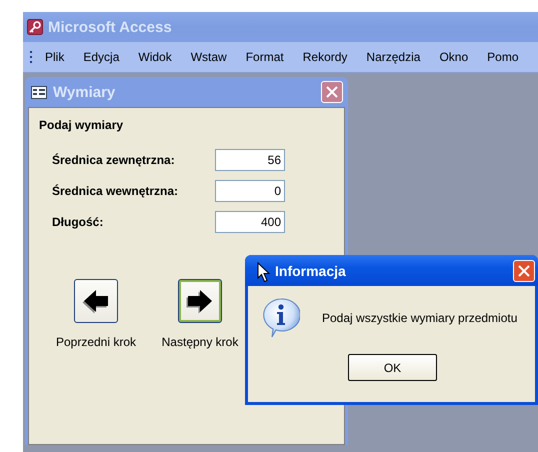 This screenshot has width=538, height=452. What do you see at coordinates (264, 272) in the screenshot?
I see `mouse-pointer-icon` at bounding box center [264, 272].